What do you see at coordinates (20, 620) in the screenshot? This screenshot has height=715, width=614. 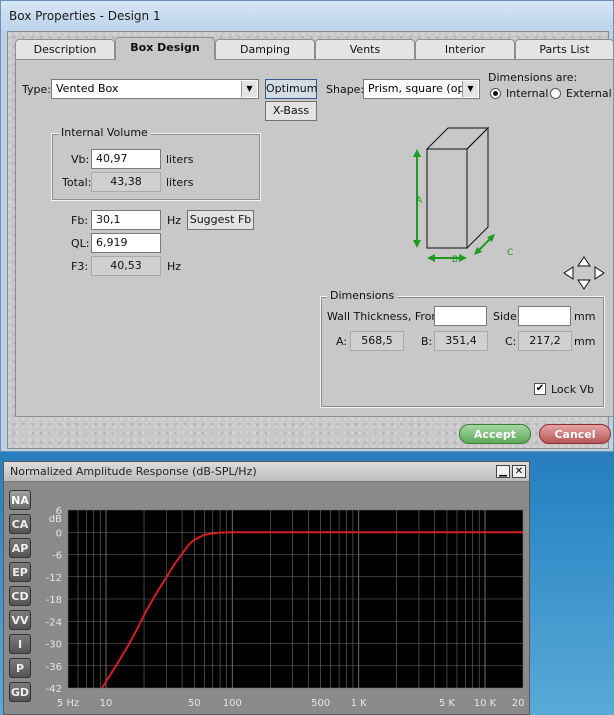 I see `side-button-vv: VV` at bounding box center [20, 620].